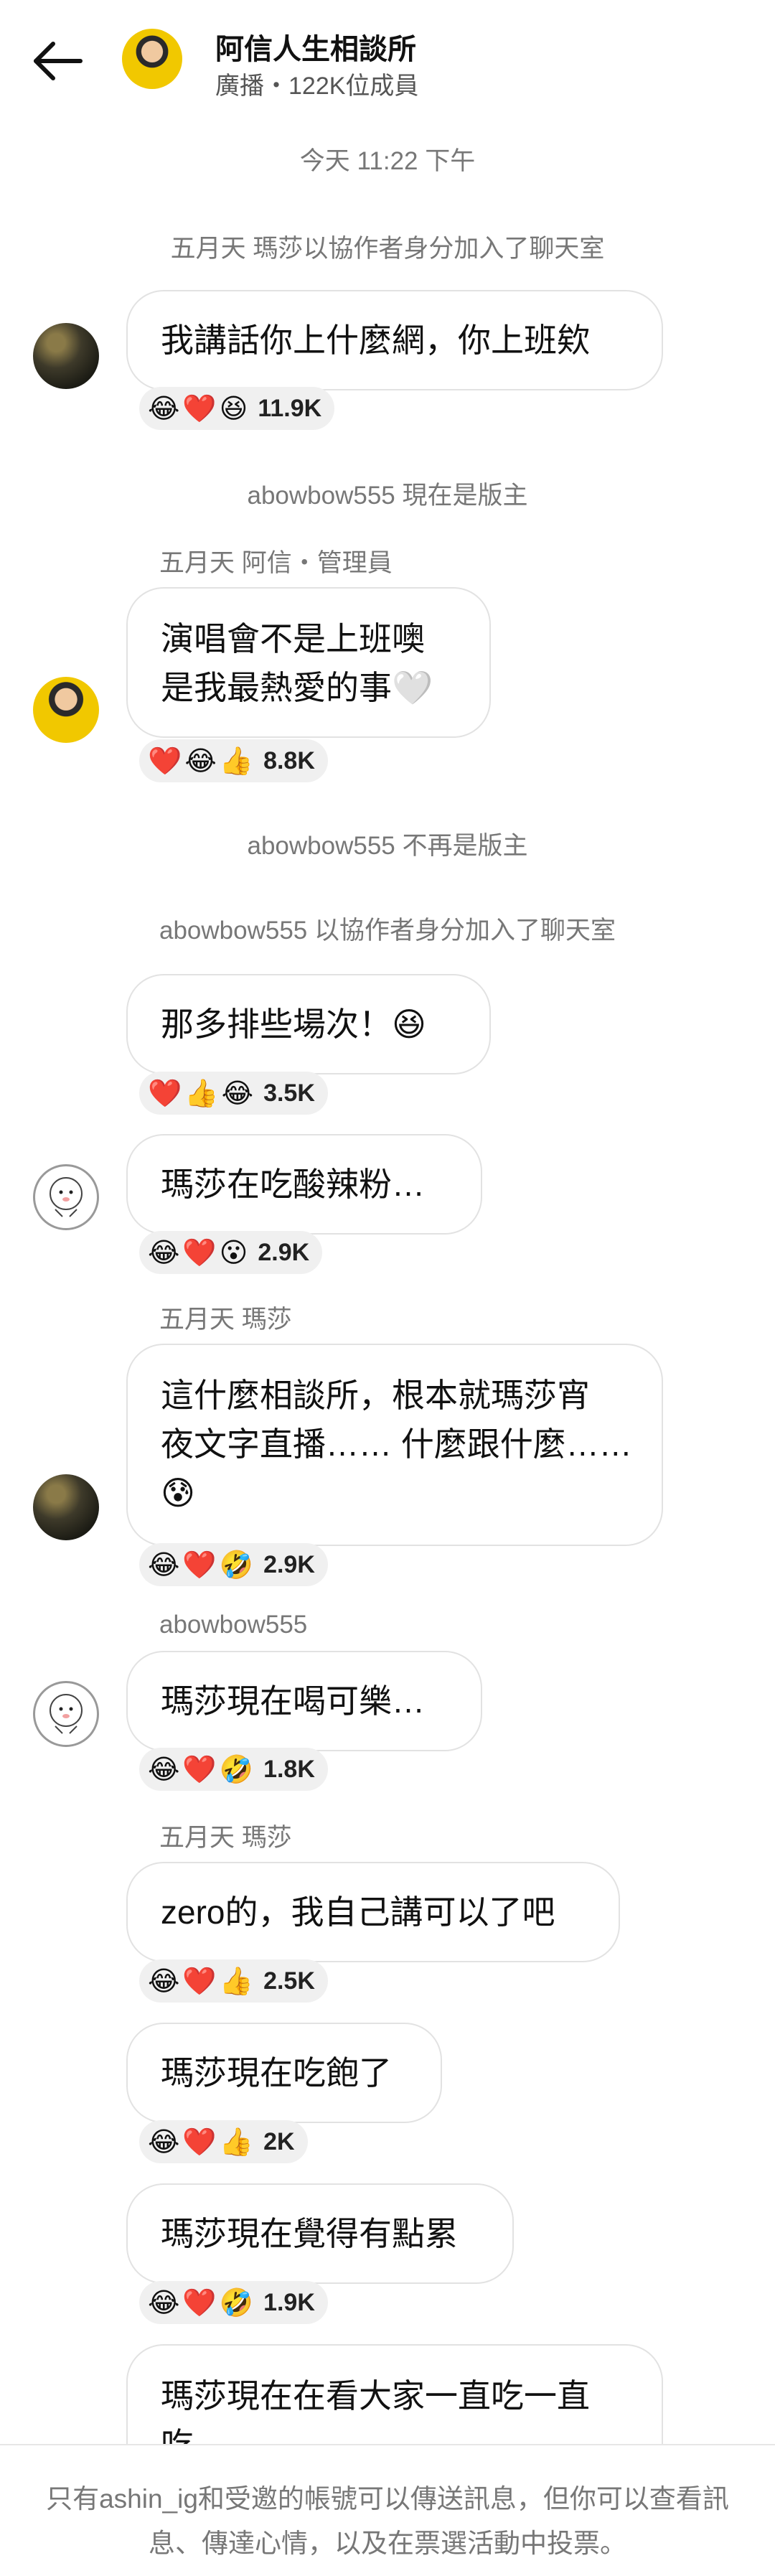  Describe the element at coordinates (387, 2543) in the screenshot. I see `notice-line: 息、傳達心情，以及在票選活動中投票。` at that location.